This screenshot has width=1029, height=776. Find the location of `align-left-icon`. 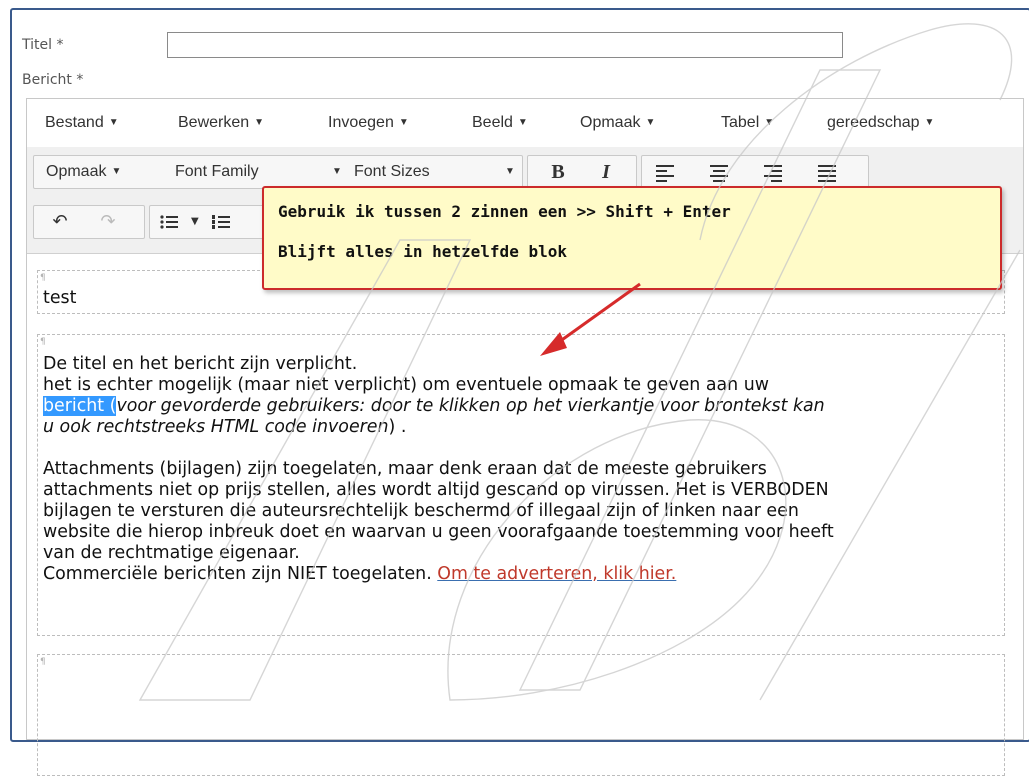

align-left-icon is located at coordinates (665, 172).